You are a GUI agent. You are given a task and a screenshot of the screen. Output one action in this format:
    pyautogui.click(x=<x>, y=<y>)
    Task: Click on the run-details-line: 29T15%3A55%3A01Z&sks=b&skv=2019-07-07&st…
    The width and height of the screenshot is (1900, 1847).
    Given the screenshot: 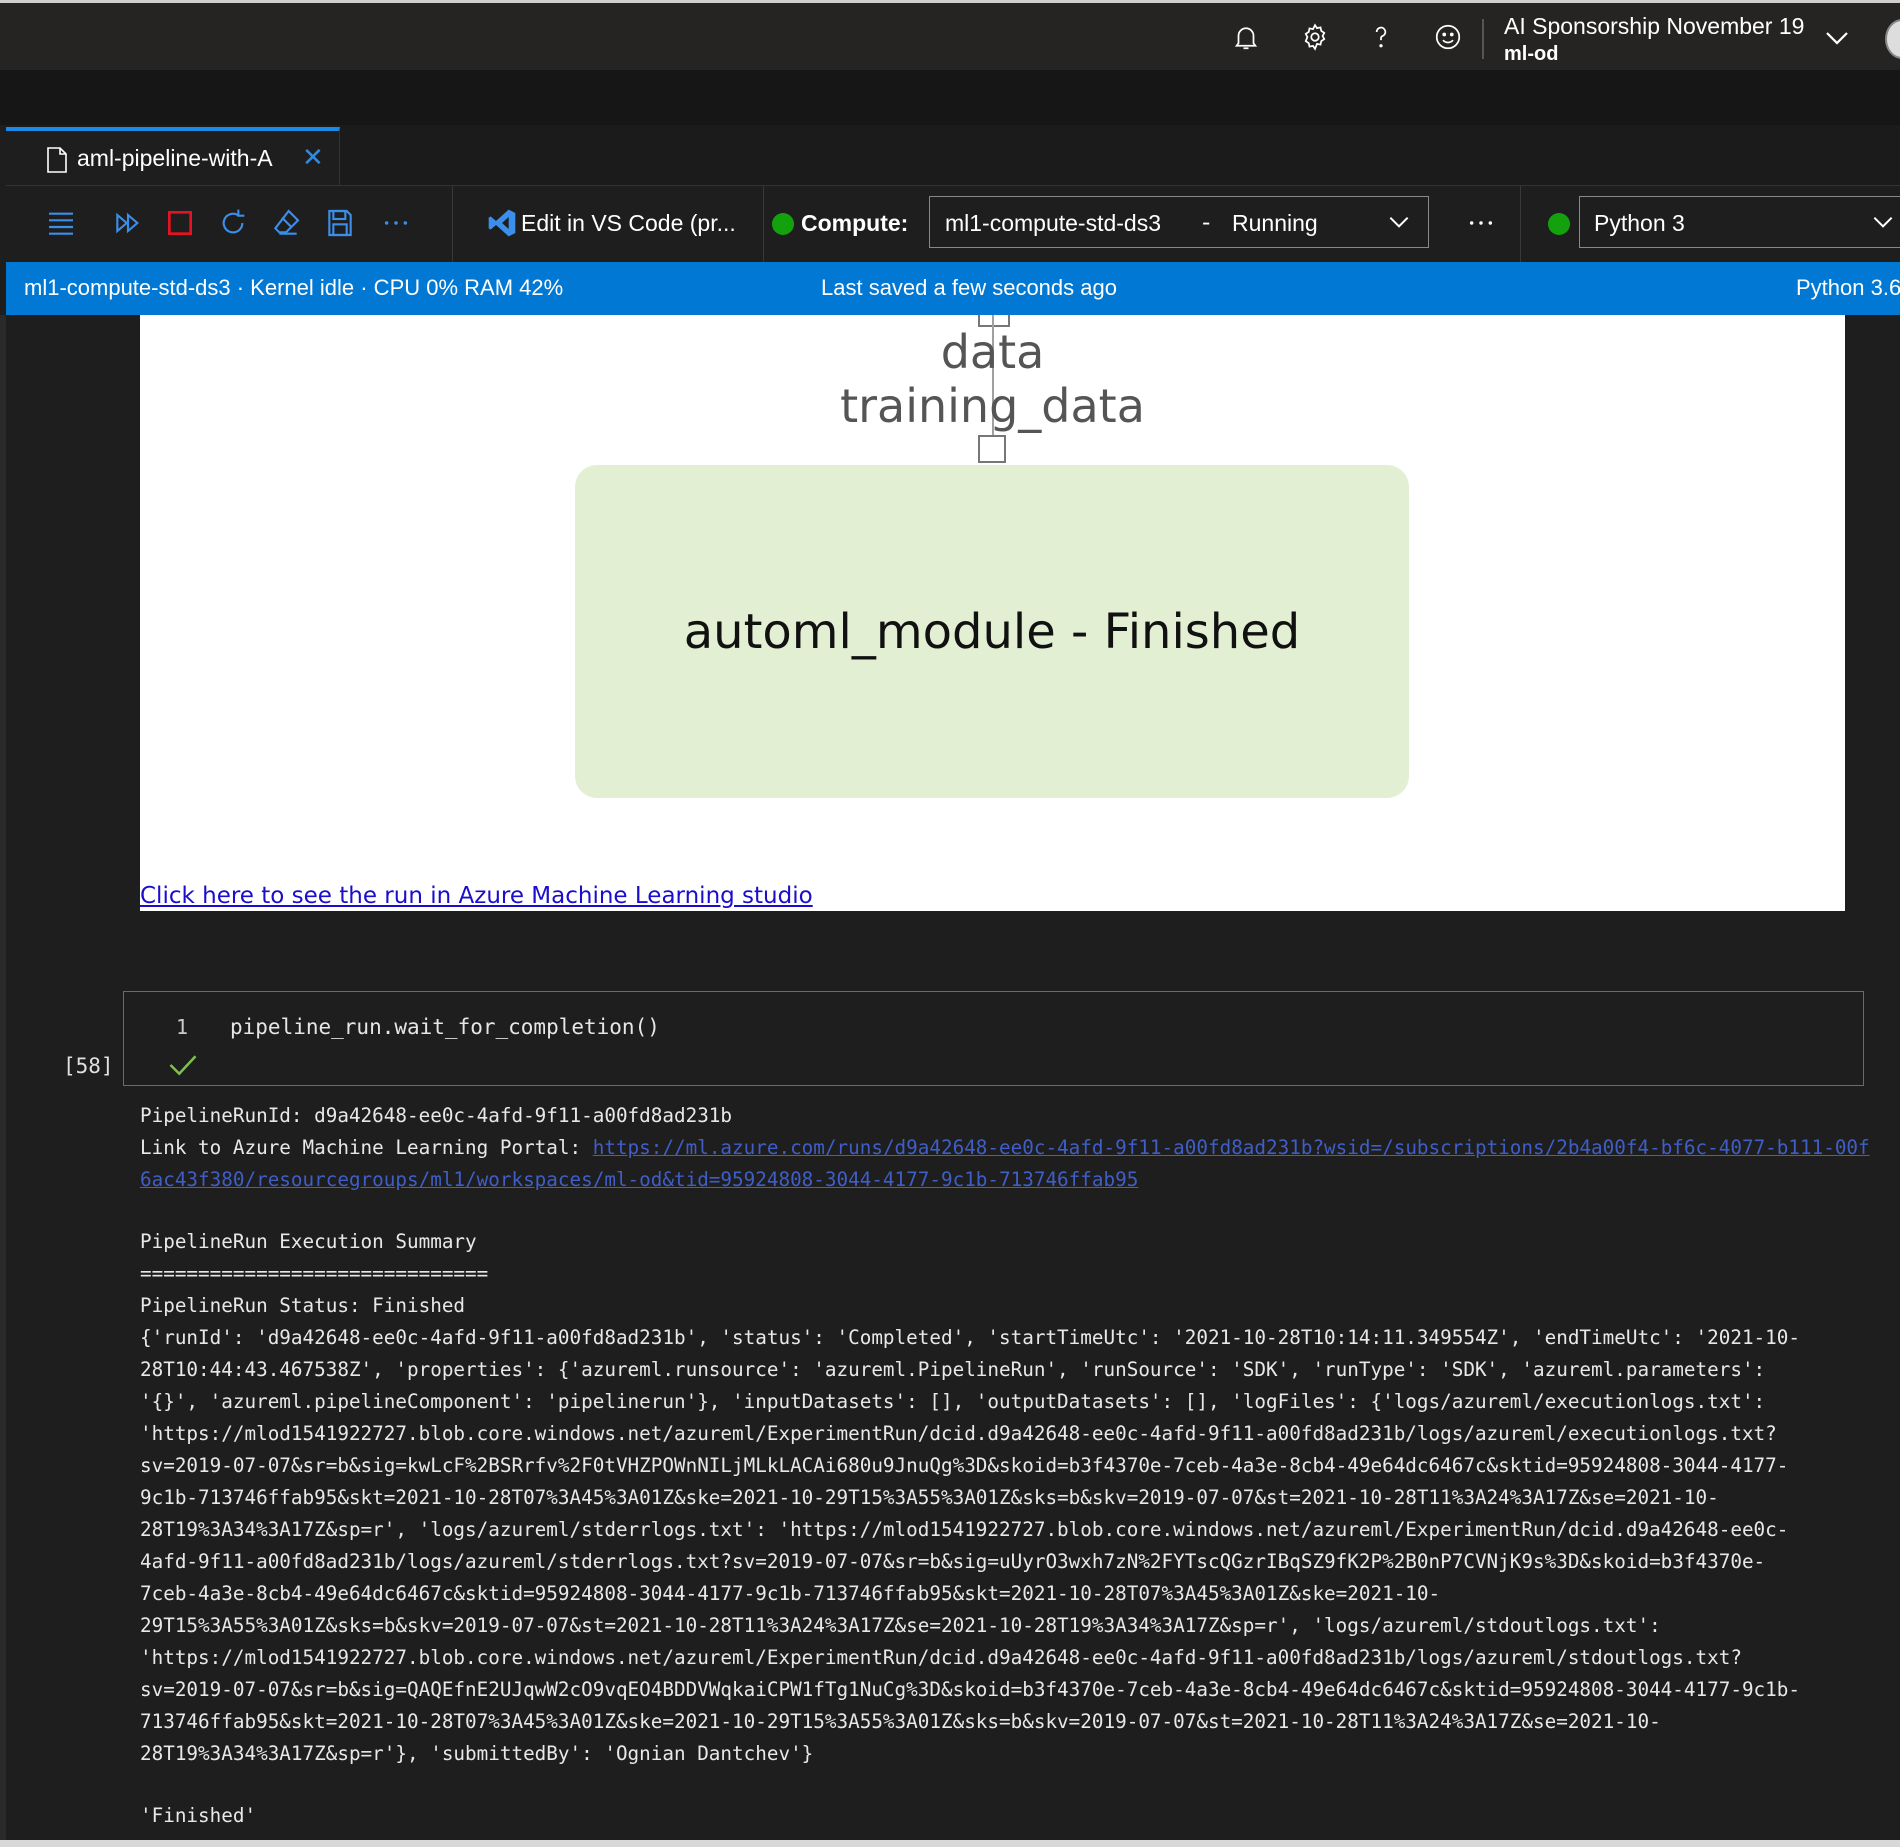 What is the action you would take?
    pyautogui.click(x=900, y=1625)
    